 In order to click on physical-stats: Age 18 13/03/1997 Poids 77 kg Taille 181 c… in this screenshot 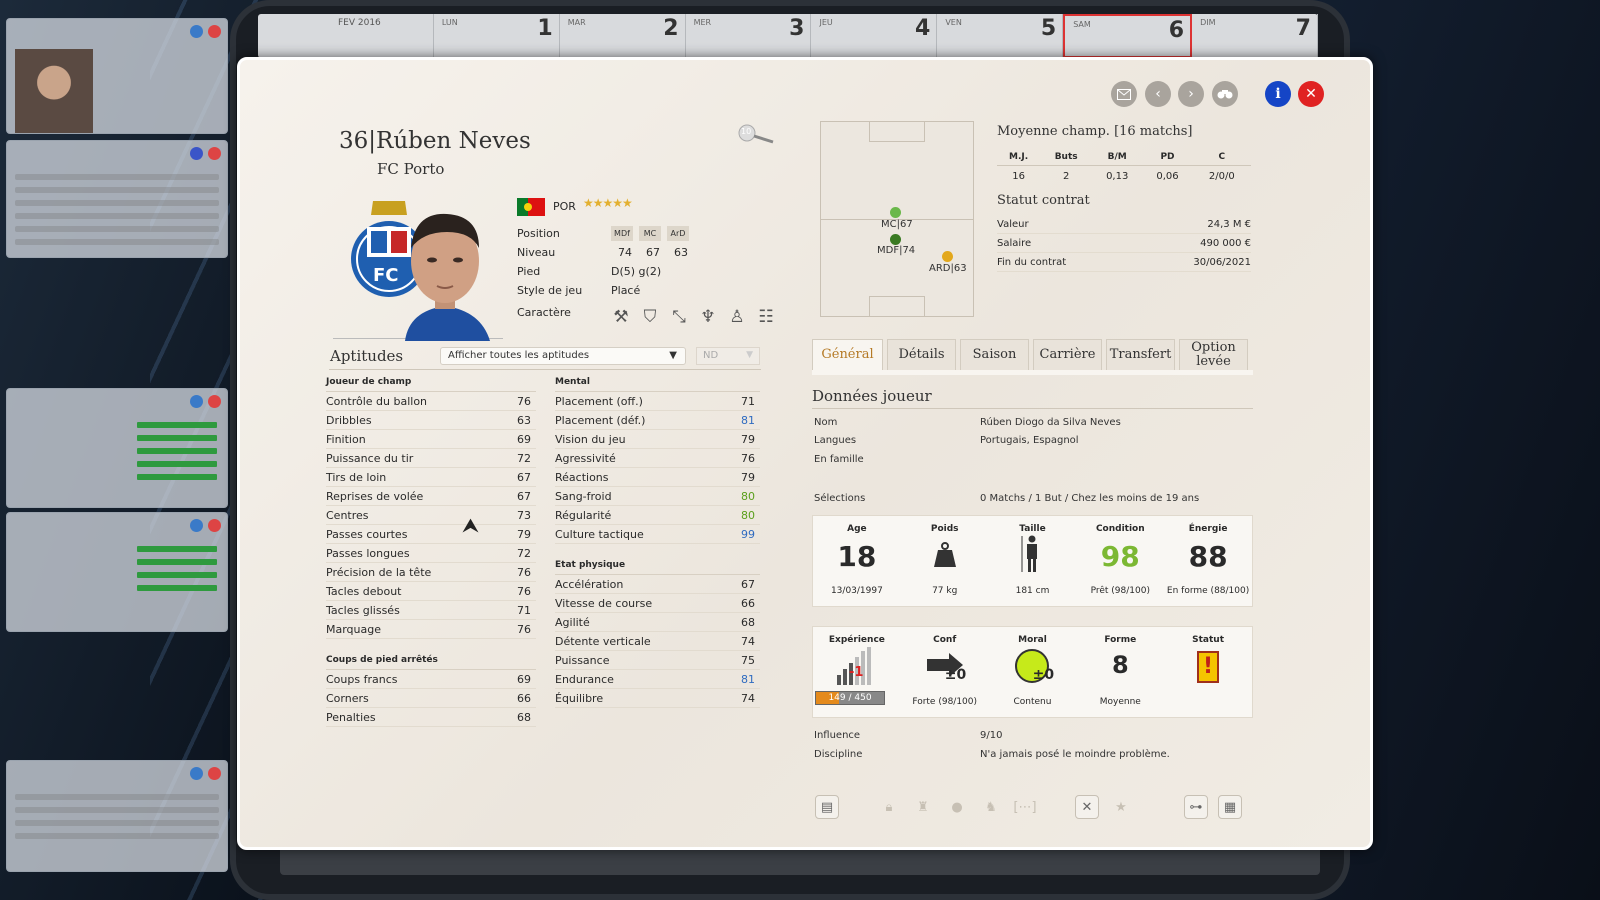, I will do `click(1032, 561)`.